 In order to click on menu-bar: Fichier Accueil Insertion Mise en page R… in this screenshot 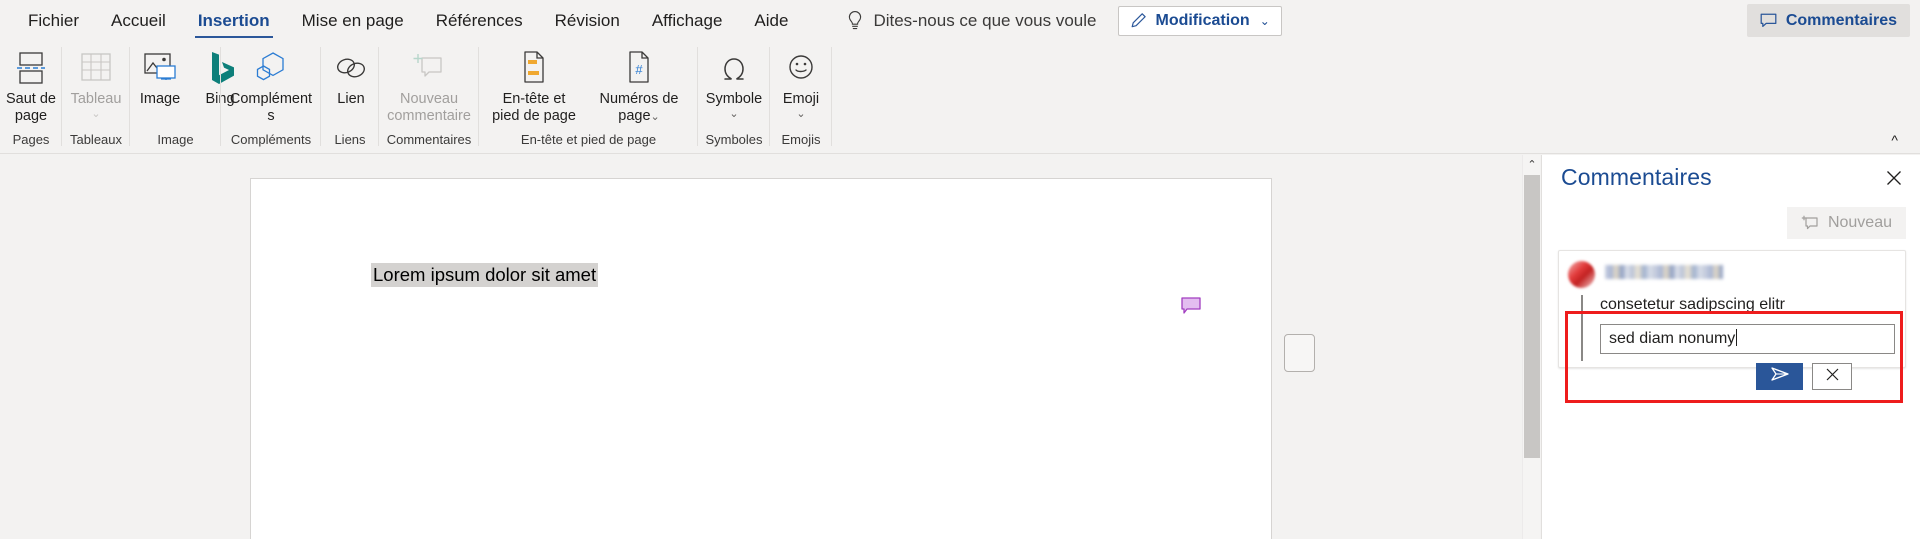, I will do `click(960, 20)`.